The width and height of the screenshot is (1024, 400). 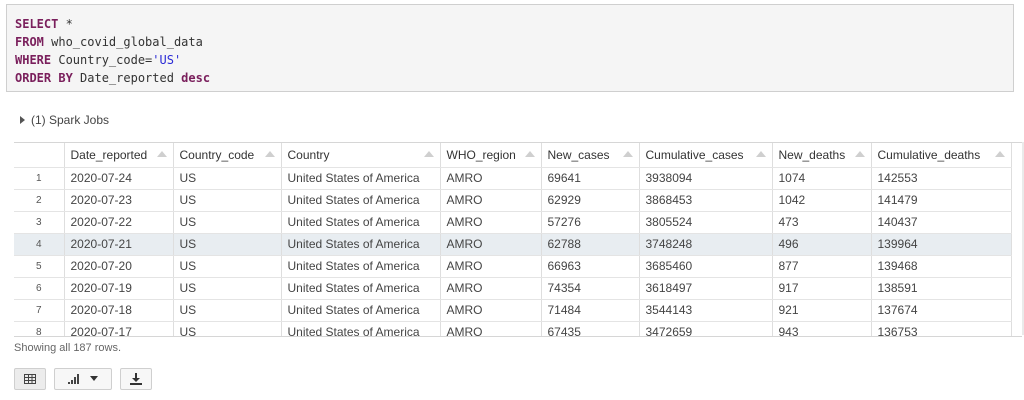 I want to click on column-header: Date_reported, so click(x=119, y=155).